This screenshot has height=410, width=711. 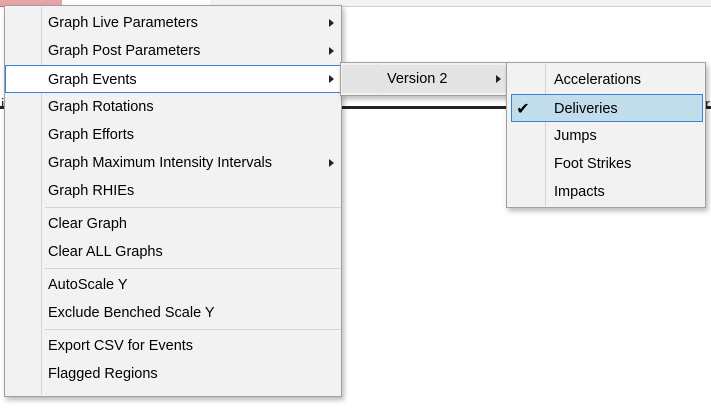 I want to click on menu-item-version-2: Version 2, so click(x=426, y=79).